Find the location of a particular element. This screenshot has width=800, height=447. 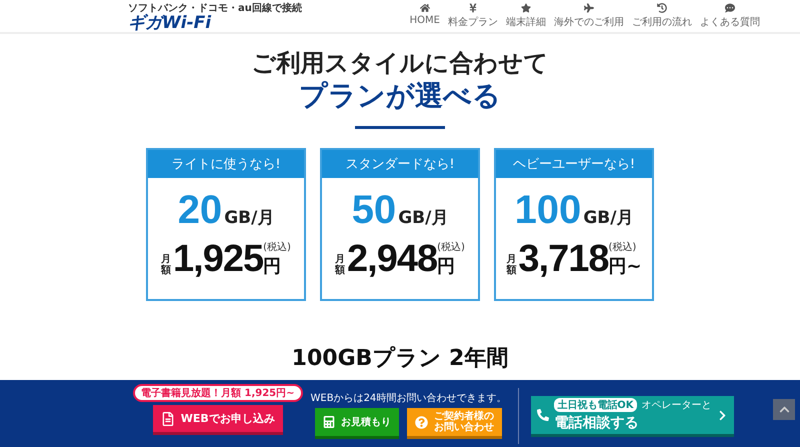

price: 3,718 is located at coordinates (563, 259).